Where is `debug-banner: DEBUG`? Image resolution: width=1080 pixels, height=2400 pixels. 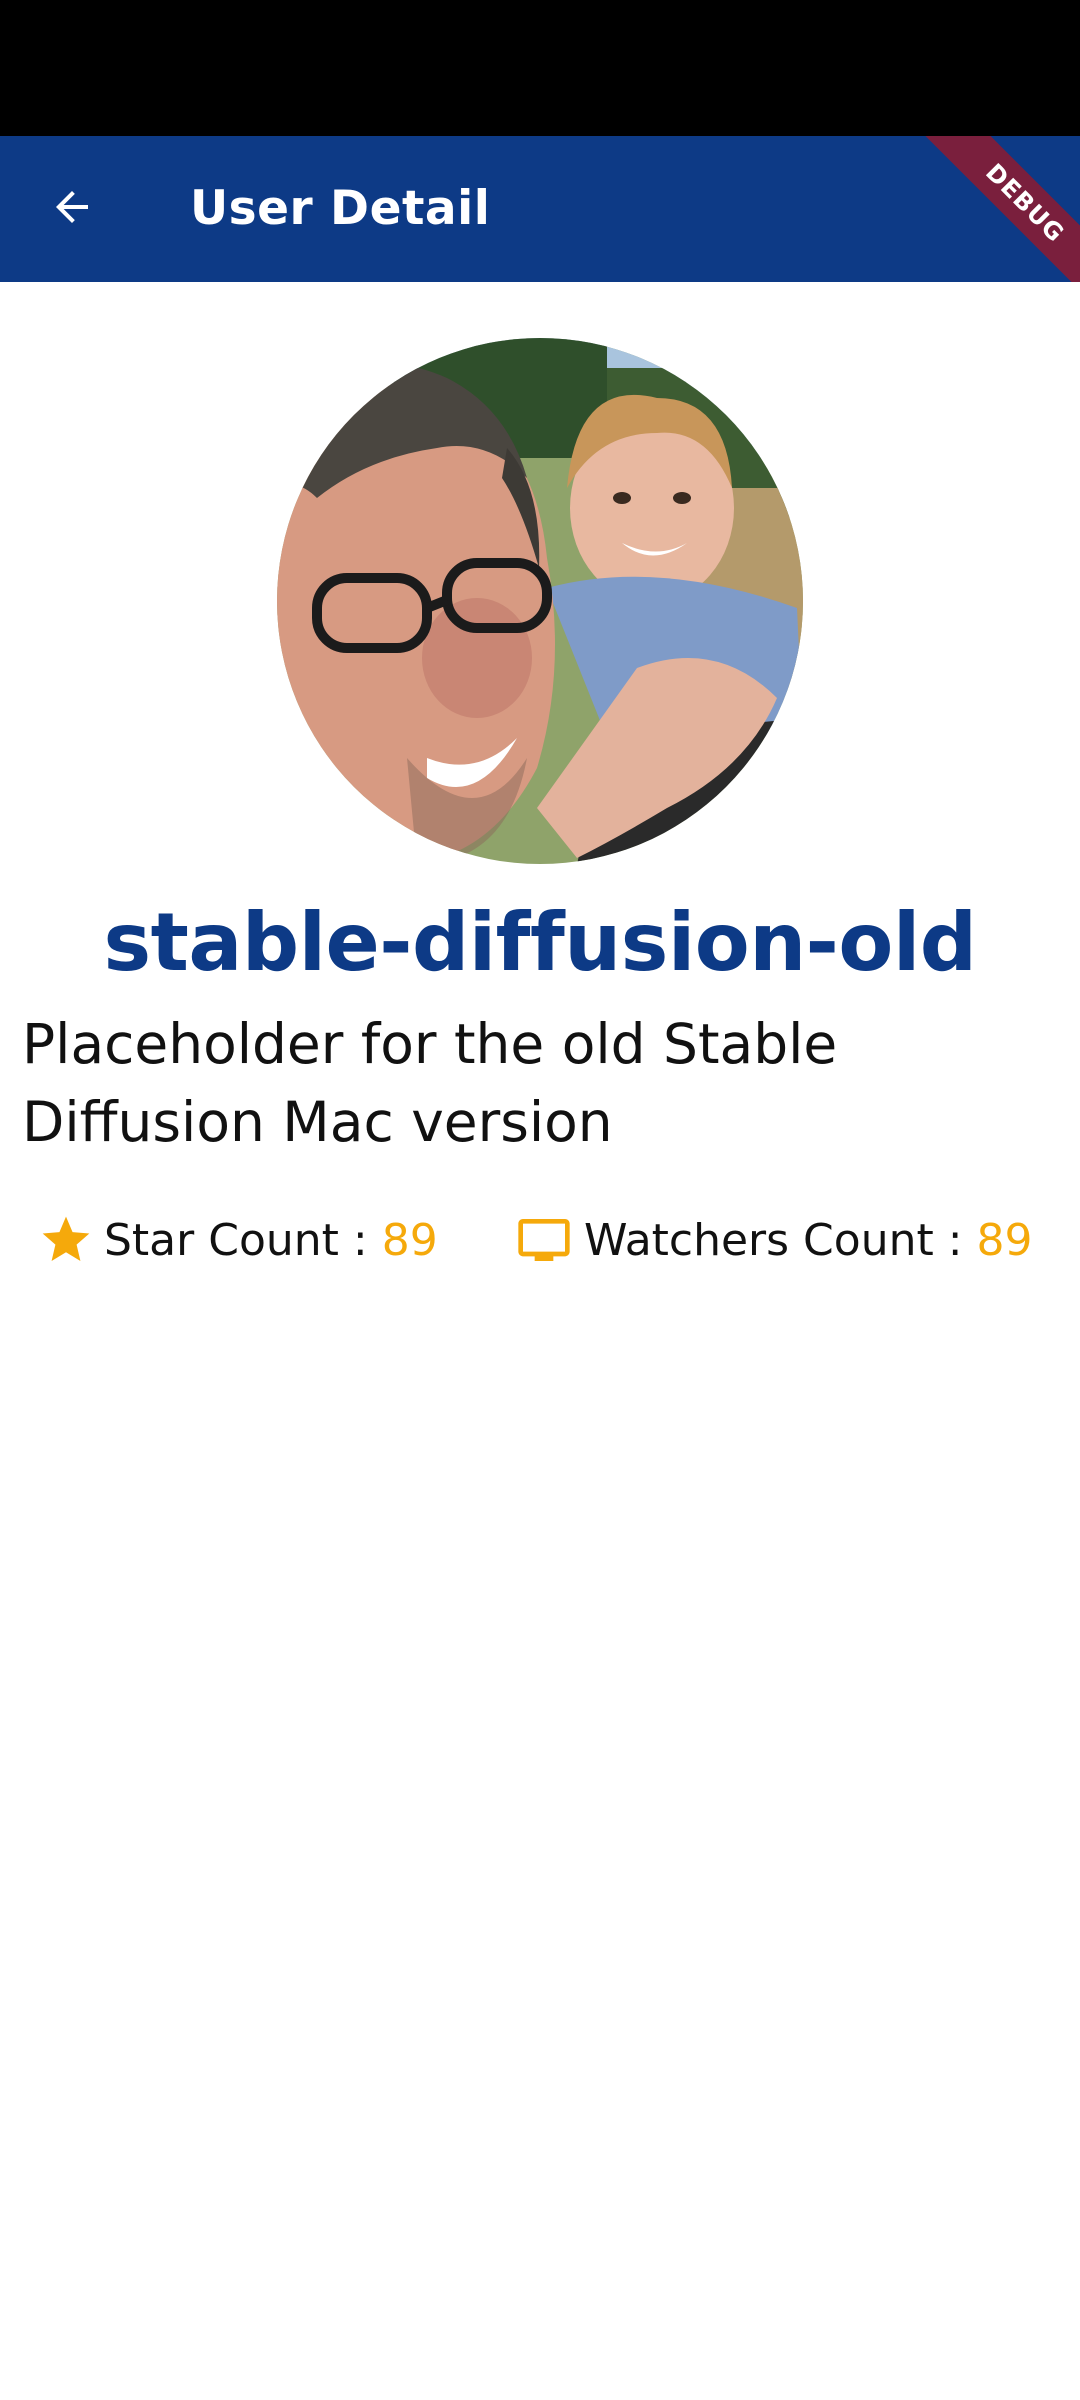
debug-banner: DEBUG is located at coordinates (1000, 209).